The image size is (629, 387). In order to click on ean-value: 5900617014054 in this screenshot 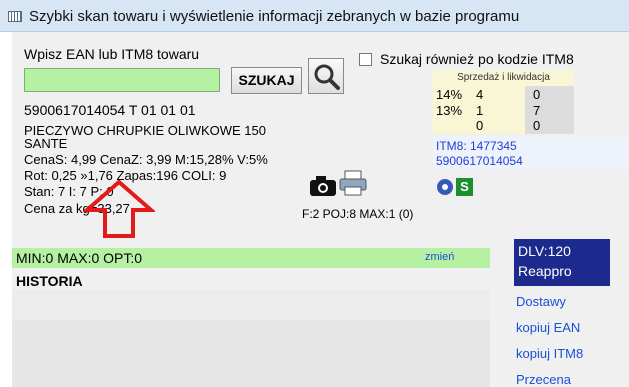, I will do `click(479, 161)`.